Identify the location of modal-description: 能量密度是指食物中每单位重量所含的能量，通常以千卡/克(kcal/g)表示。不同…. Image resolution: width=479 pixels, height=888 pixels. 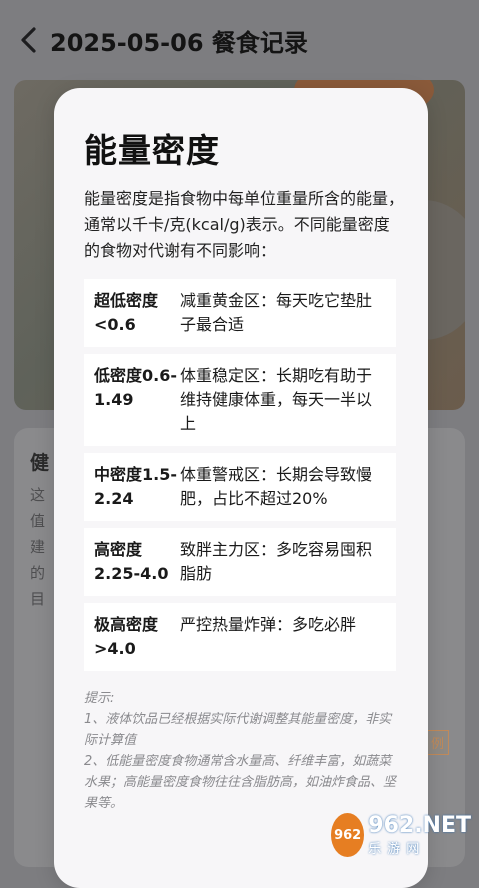
(244, 224).